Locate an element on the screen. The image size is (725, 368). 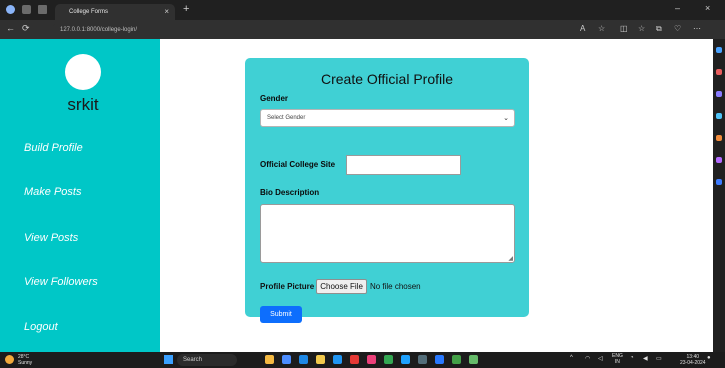
tab-close-icon: × is located at coordinates (166, 11).